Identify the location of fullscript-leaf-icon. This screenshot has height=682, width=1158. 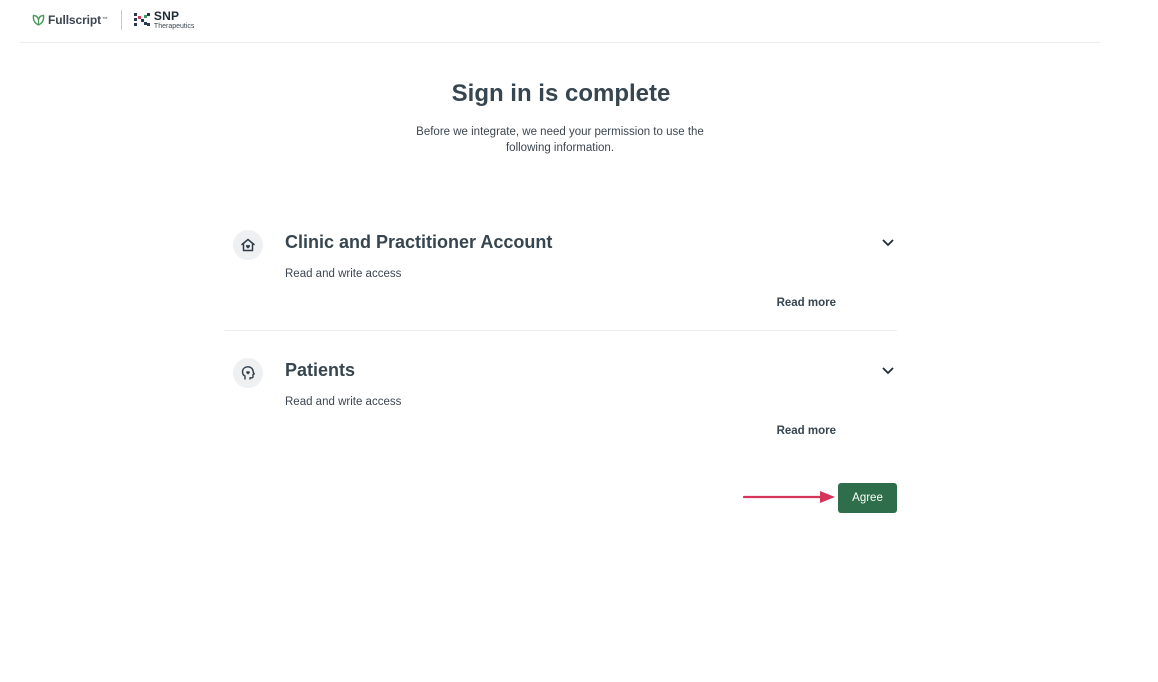
(38, 20).